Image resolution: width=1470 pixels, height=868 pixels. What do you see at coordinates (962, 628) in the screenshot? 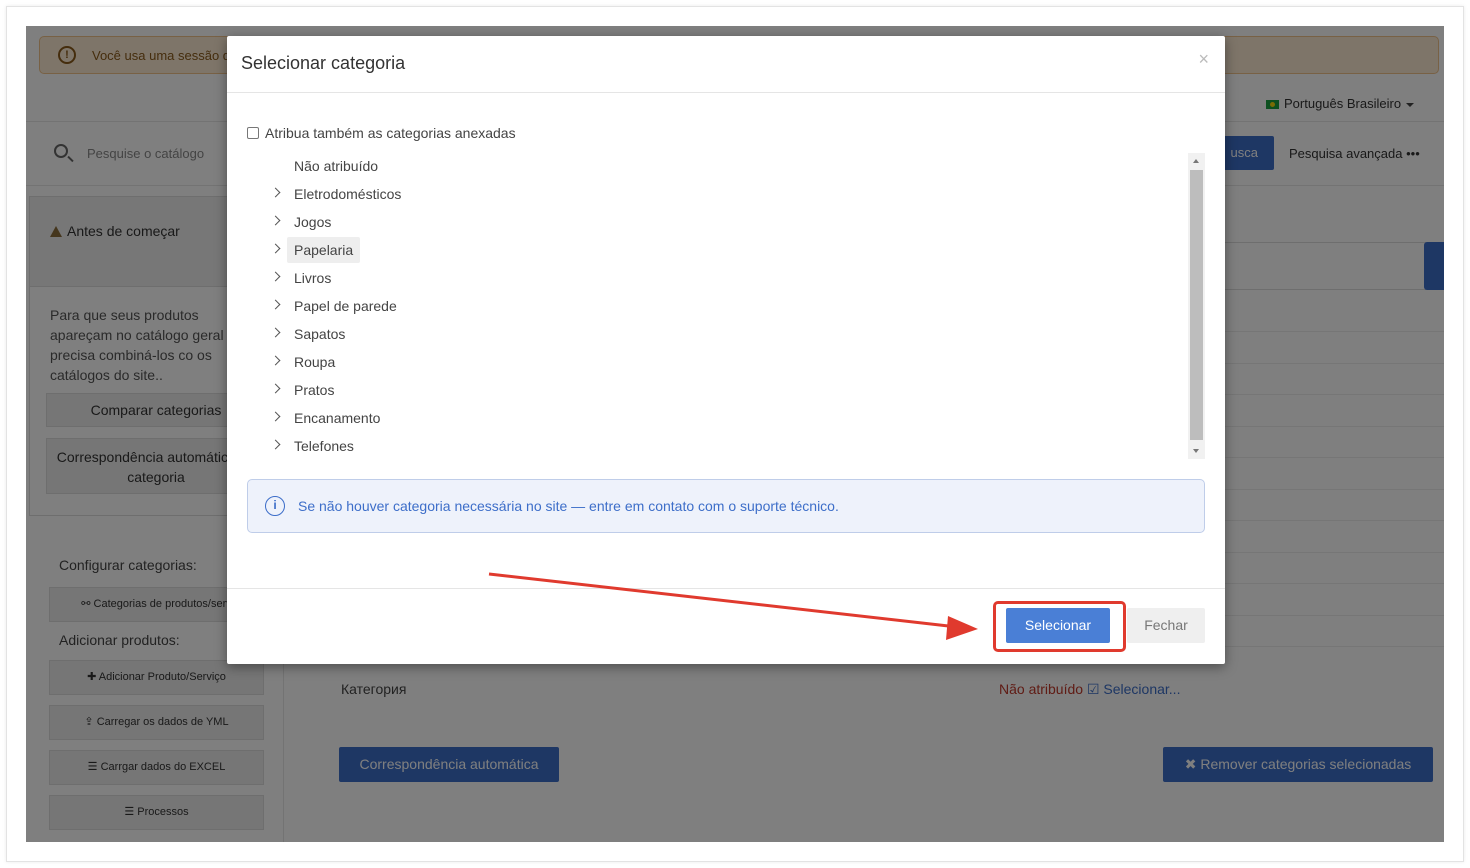
I see `annotation-arrow-head` at bounding box center [962, 628].